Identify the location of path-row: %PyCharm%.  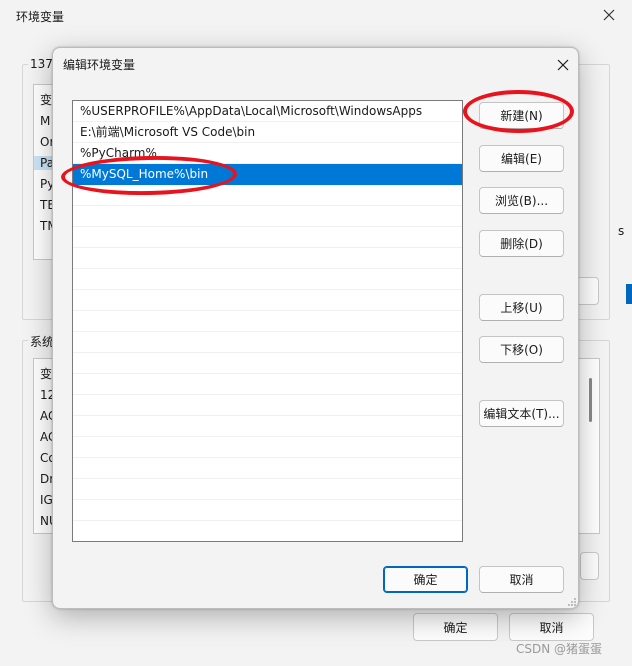
(267, 153).